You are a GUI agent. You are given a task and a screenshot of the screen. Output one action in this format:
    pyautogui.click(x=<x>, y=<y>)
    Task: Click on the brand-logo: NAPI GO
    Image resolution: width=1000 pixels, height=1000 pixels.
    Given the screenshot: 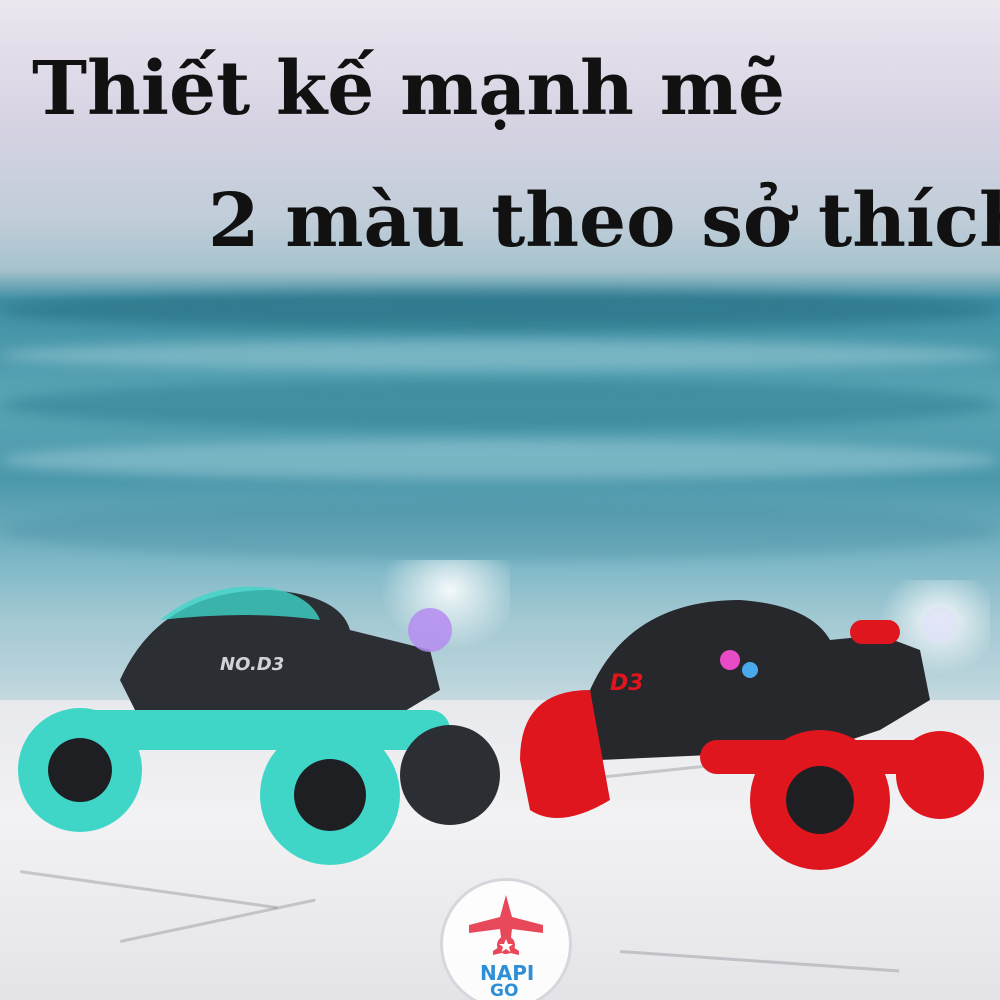 What is the action you would take?
    pyautogui.click(x=506, y=939)
    